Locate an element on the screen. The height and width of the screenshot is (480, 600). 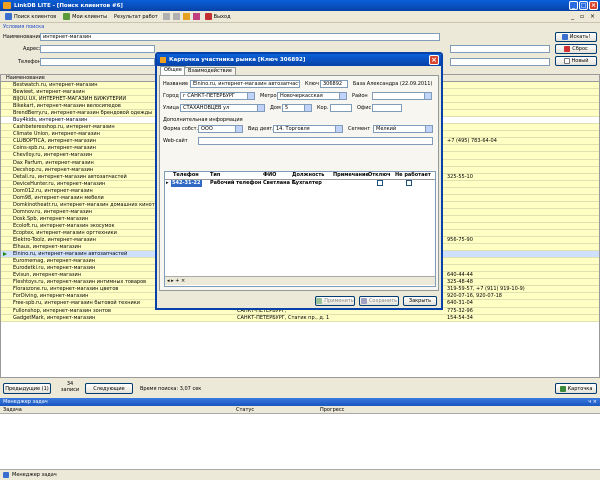
heart-icon is located at coordinates (196, 16).